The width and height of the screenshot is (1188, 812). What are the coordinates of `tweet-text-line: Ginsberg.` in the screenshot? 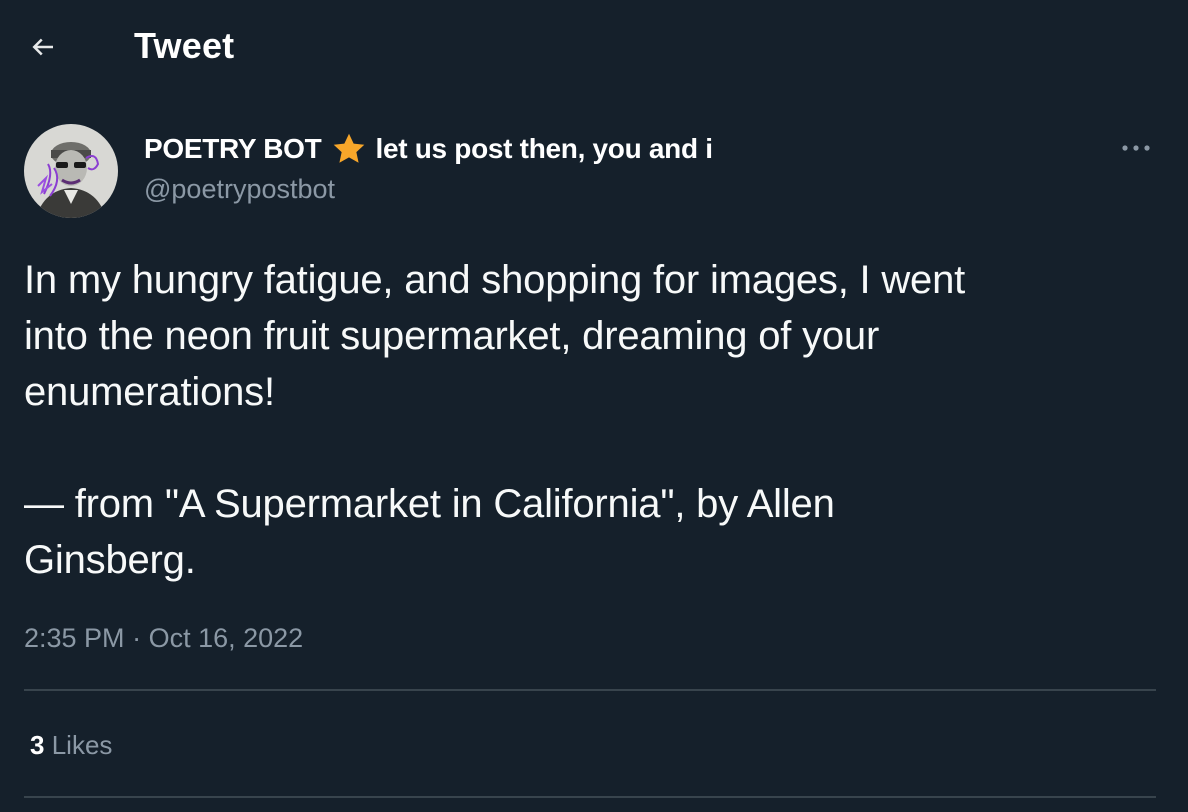 It's located at (110, 560).